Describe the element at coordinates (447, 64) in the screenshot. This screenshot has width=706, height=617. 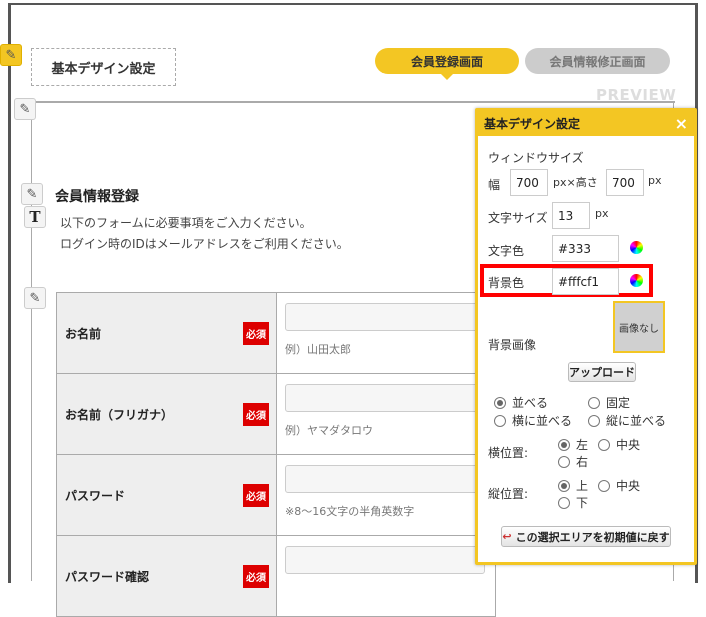
I see `tab-member-registration: 会員登録画面` at that location.